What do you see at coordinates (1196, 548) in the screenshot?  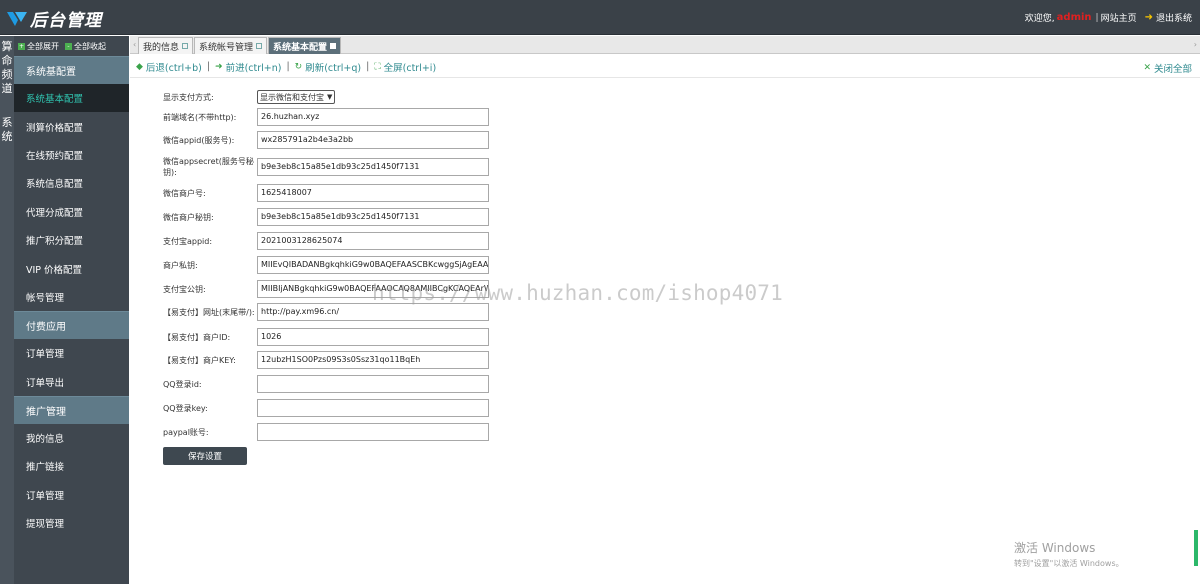 I see `scrollbar-thumb` at bounding box center [1196, 548].